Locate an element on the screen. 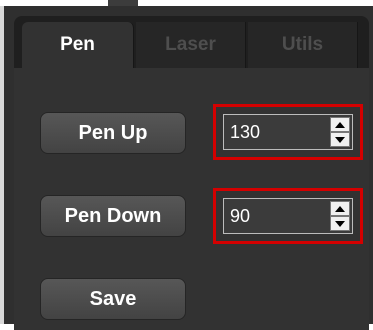 This screenshot has width=373, height=330. pen-down-value: 90 is located at coordinates (240, 216).